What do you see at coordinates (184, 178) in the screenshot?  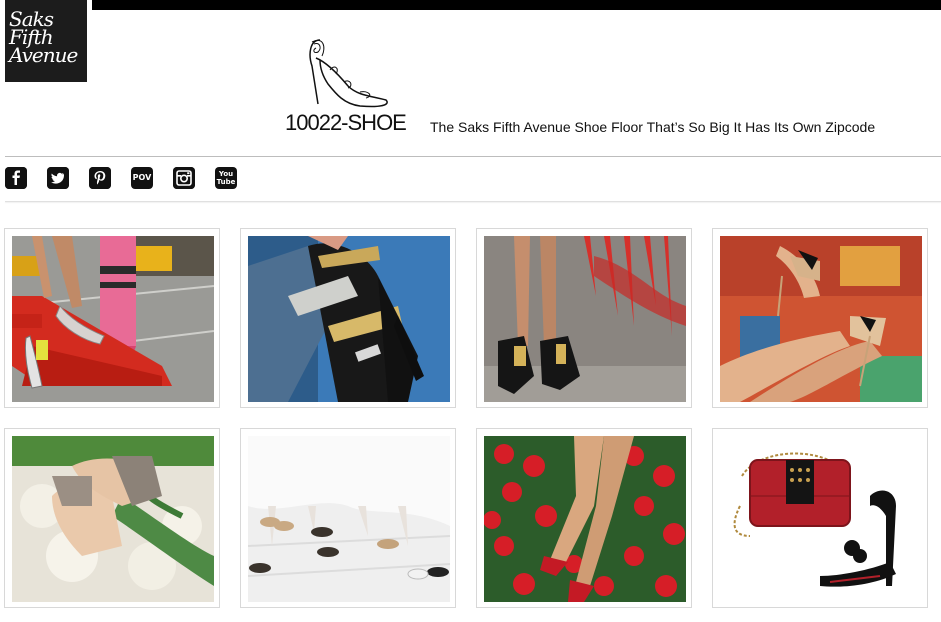 I see `instagram-icon` at bounding box center [184, 178].